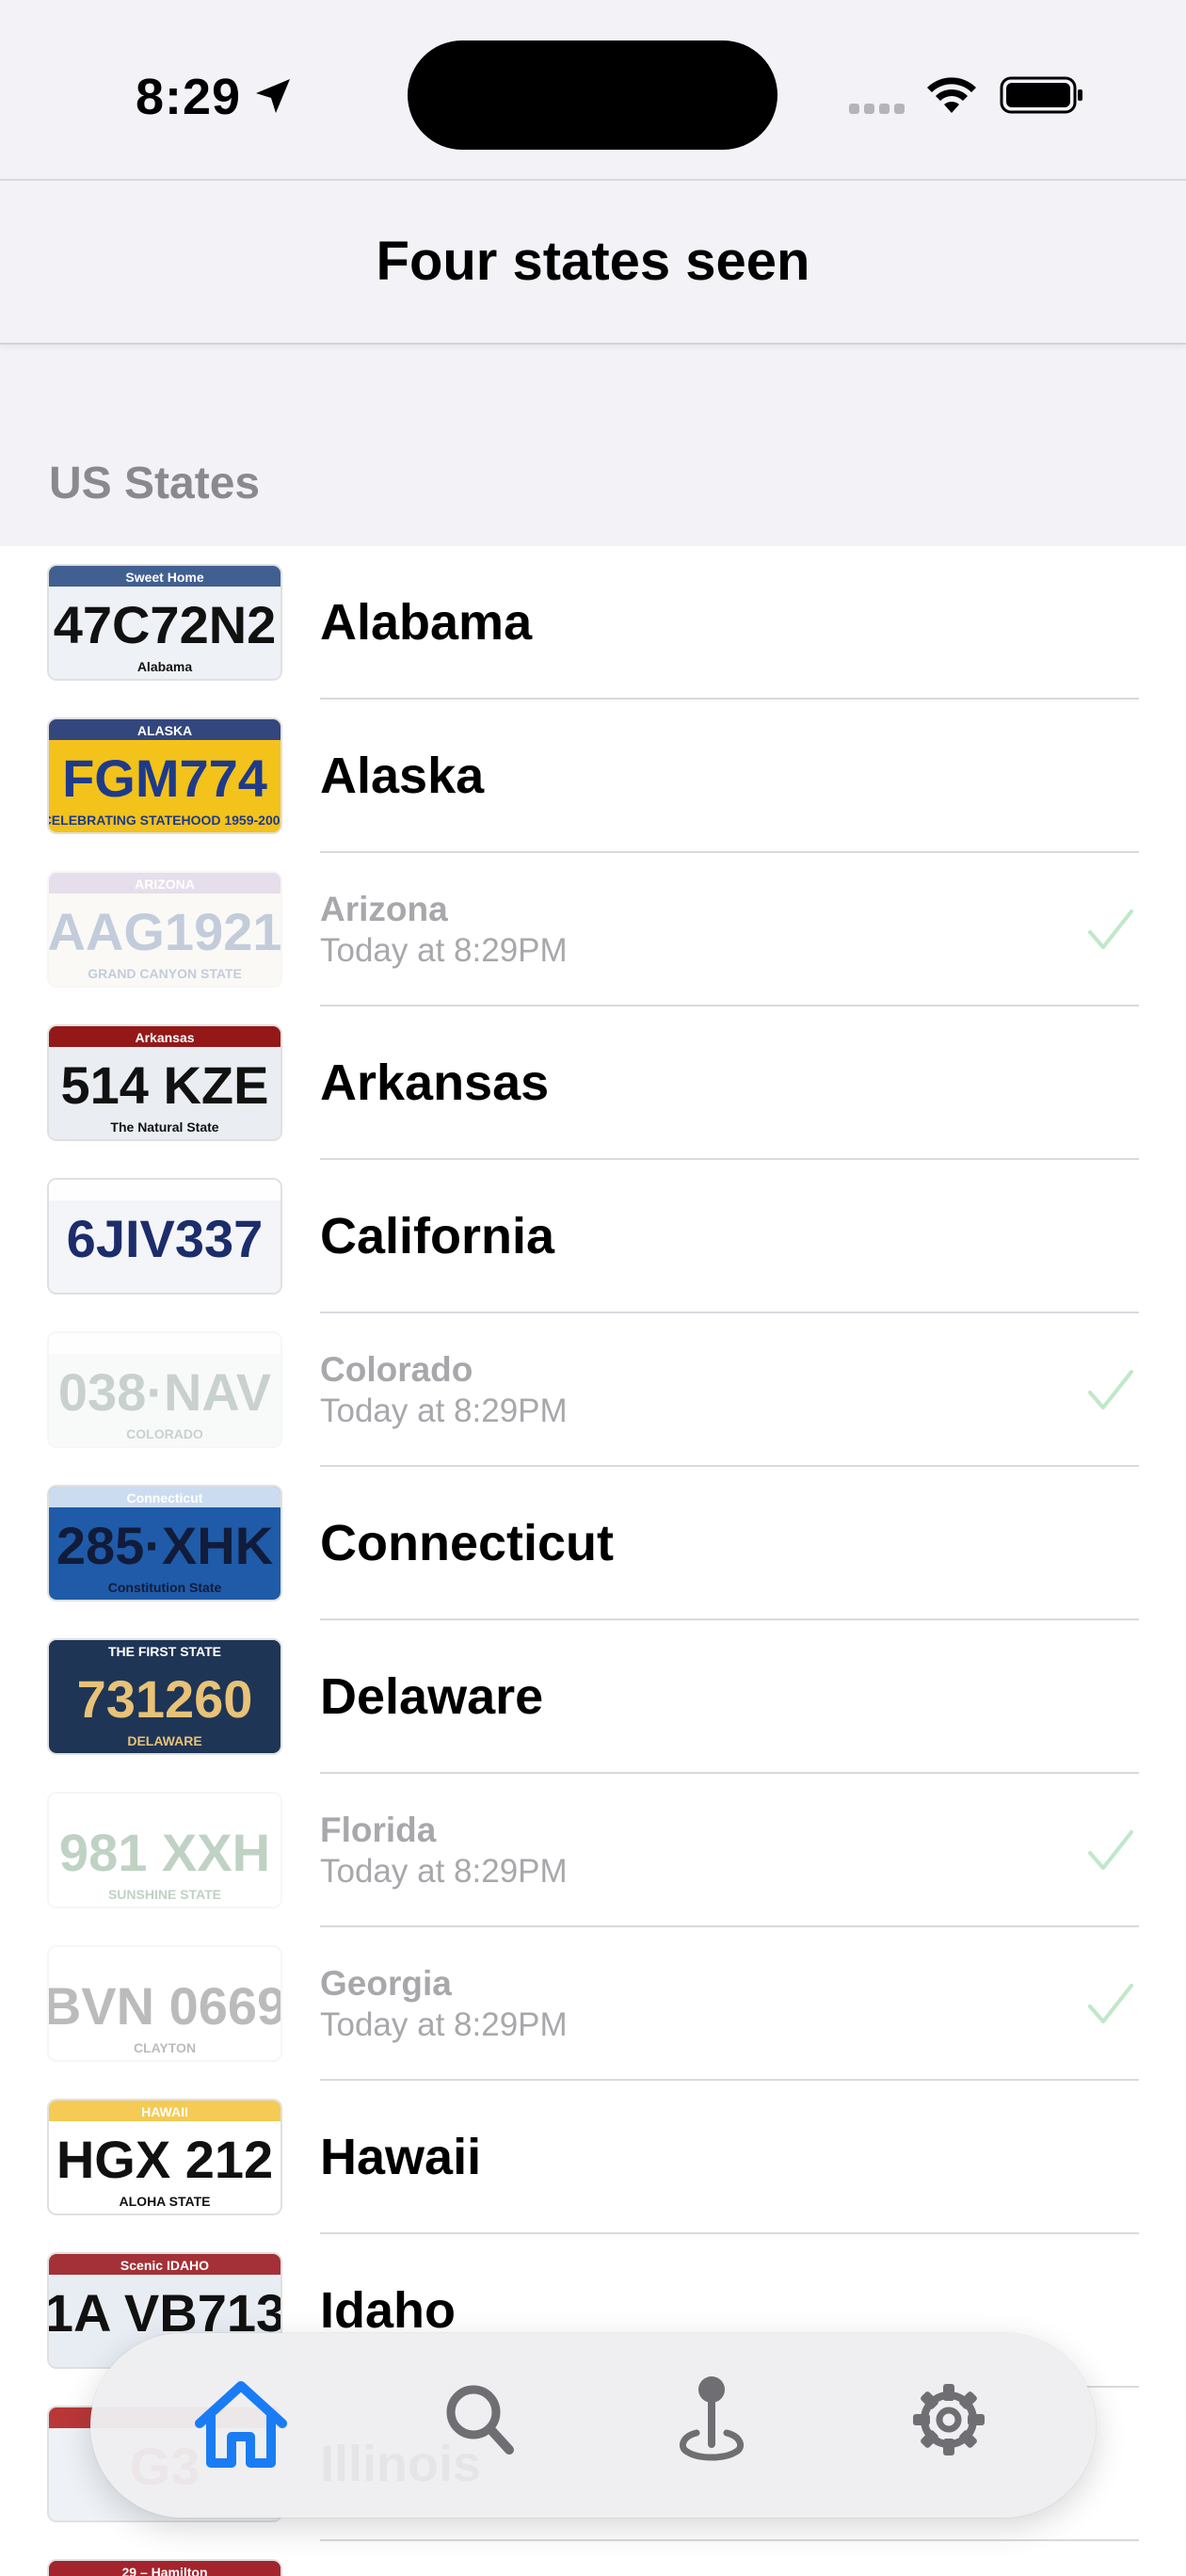  What do you see at coordinates (164, 1894) in the screenshot?
I see `plate-text: SUNSHINE STATE` at bounding box center [164, 1894].